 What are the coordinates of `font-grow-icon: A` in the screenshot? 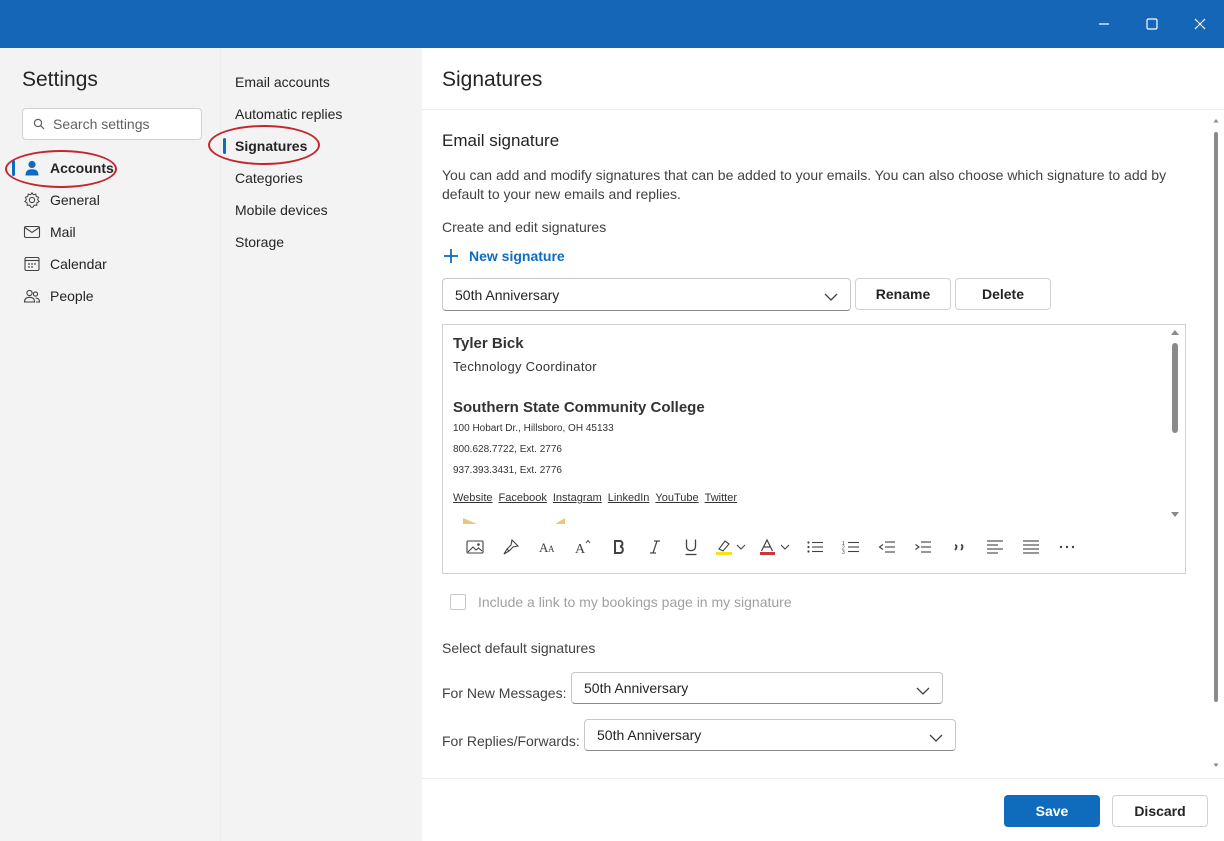 It's located at (583, 547).